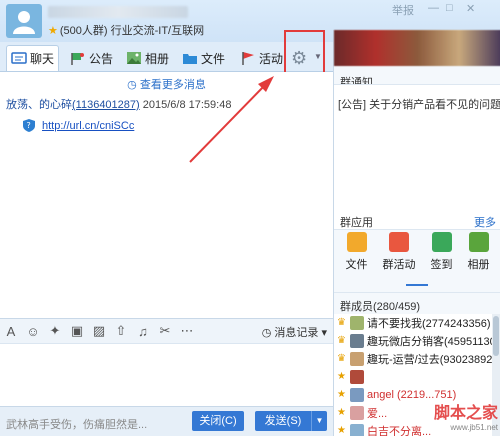 The image size is (500, 436). What do you see at coordinates (143, 331) in the screenshot?
I see `music-icon: ♫` at bounding box center [143, 331].